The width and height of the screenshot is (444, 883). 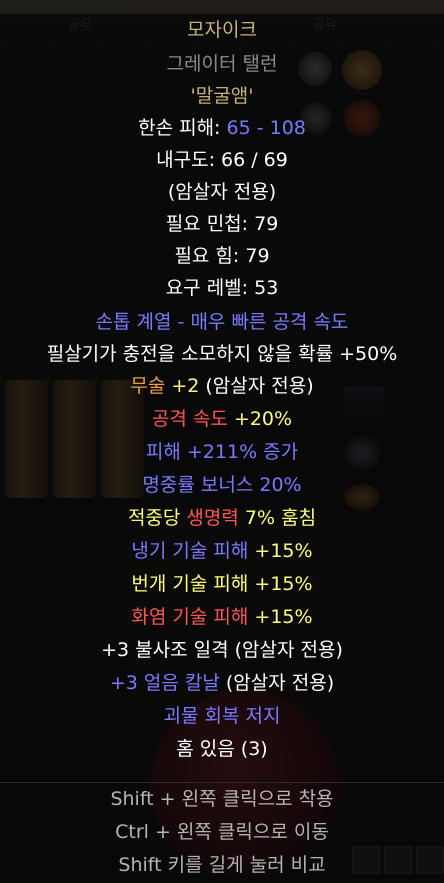 What do you see at coordinates (164, 683) in the screenshot?
I see `affix-blades-of-ice-name: +3 얼음 칼날` at bounding box center [164, 683].